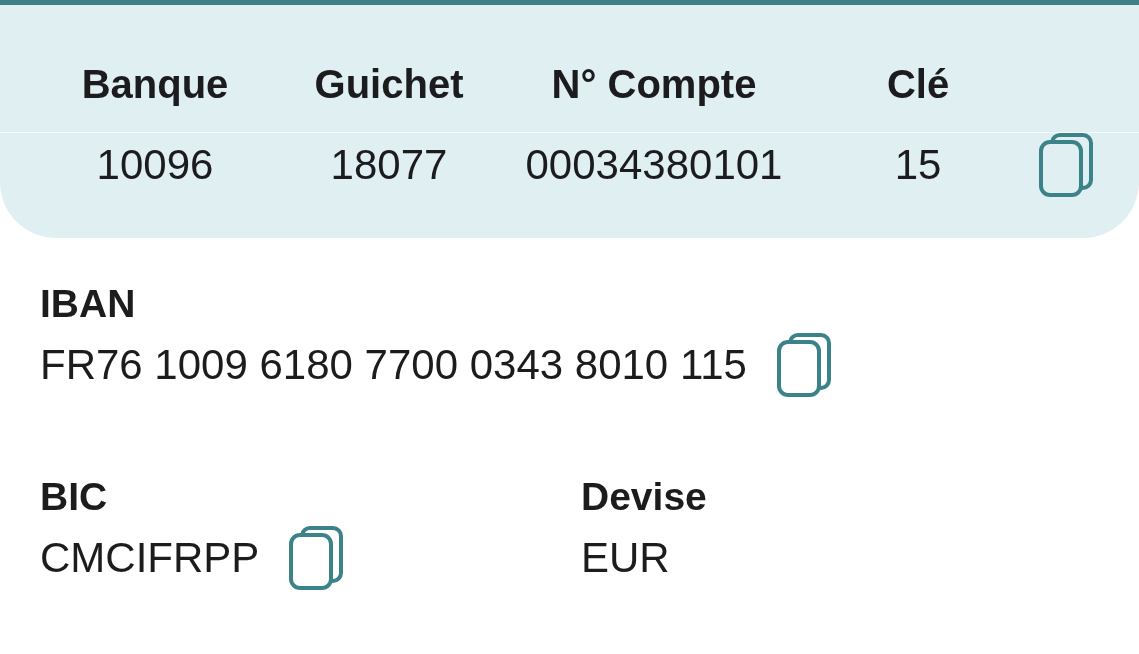 The width and height of the screenshot is (1139, 654). What do you see at coordinates (918, 84) in the screenshot?
I see `column-header: Clé` at bounding box center [918, 84].